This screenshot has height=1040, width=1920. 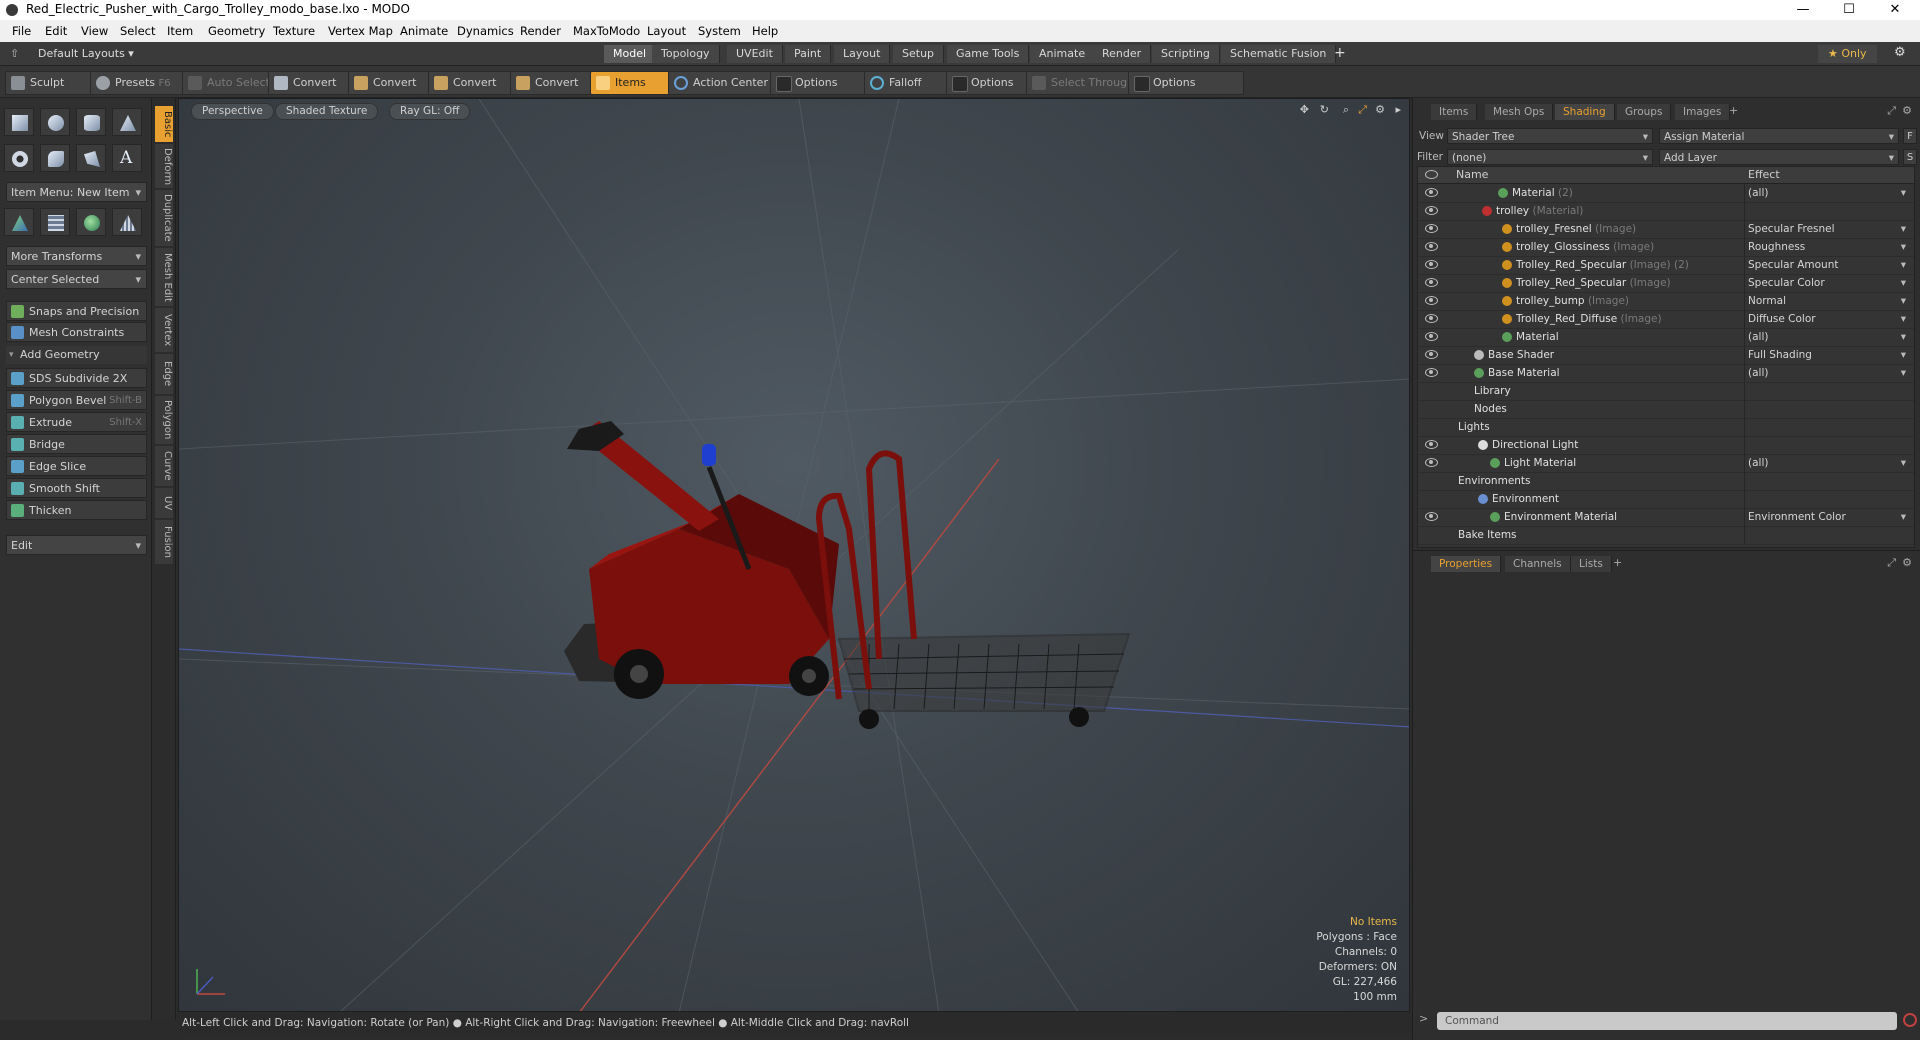 What do you see at coordinates (164, 542) in the screenshot?
I see `vtab-fusion: Fusion` at bounding box center [164, 542].